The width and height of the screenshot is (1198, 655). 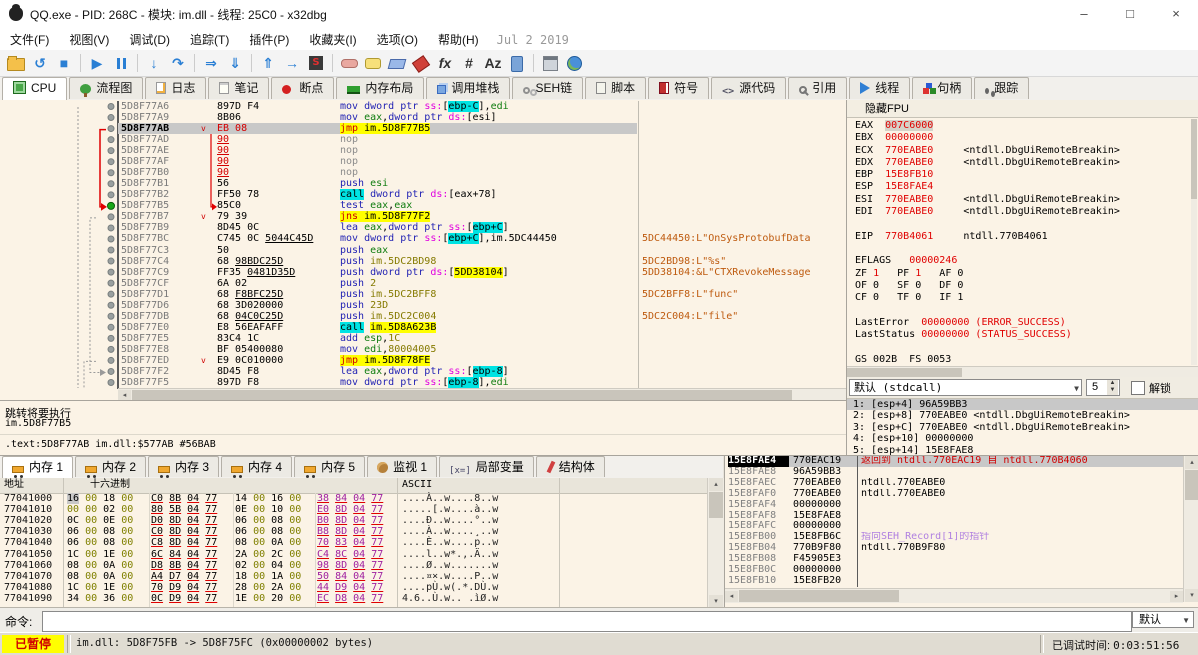 What do you see at coordinates (349, 63) in the screenshot?
I see `patch-icon` at bounding box center [349, 63].